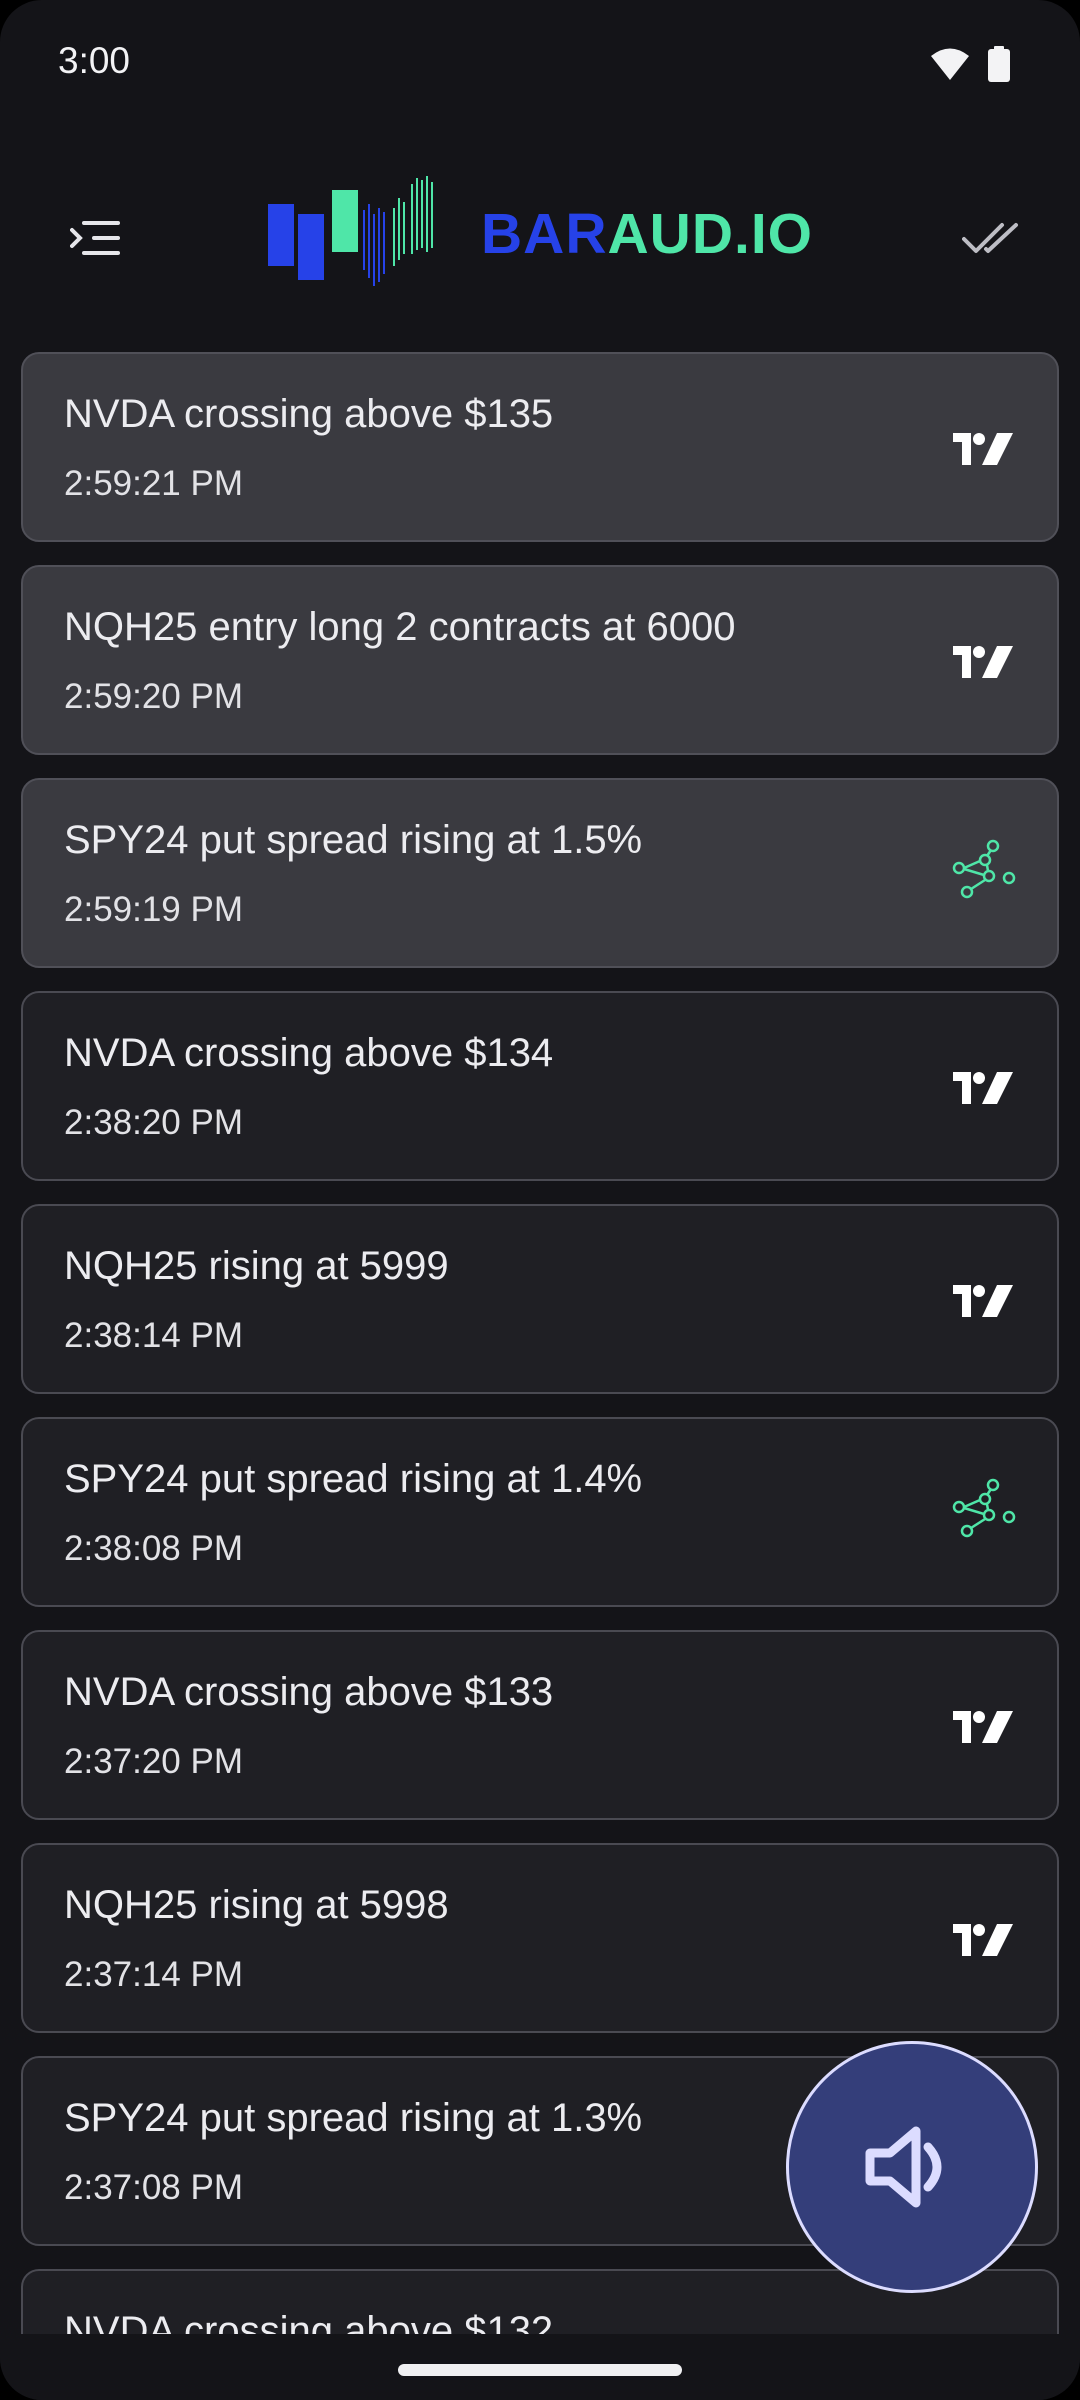 The image size is (1080, 2400). What do you see at coordinates (999, 64) in the screenshot?
I see `battery-icon` at bounding box center [999, 64].